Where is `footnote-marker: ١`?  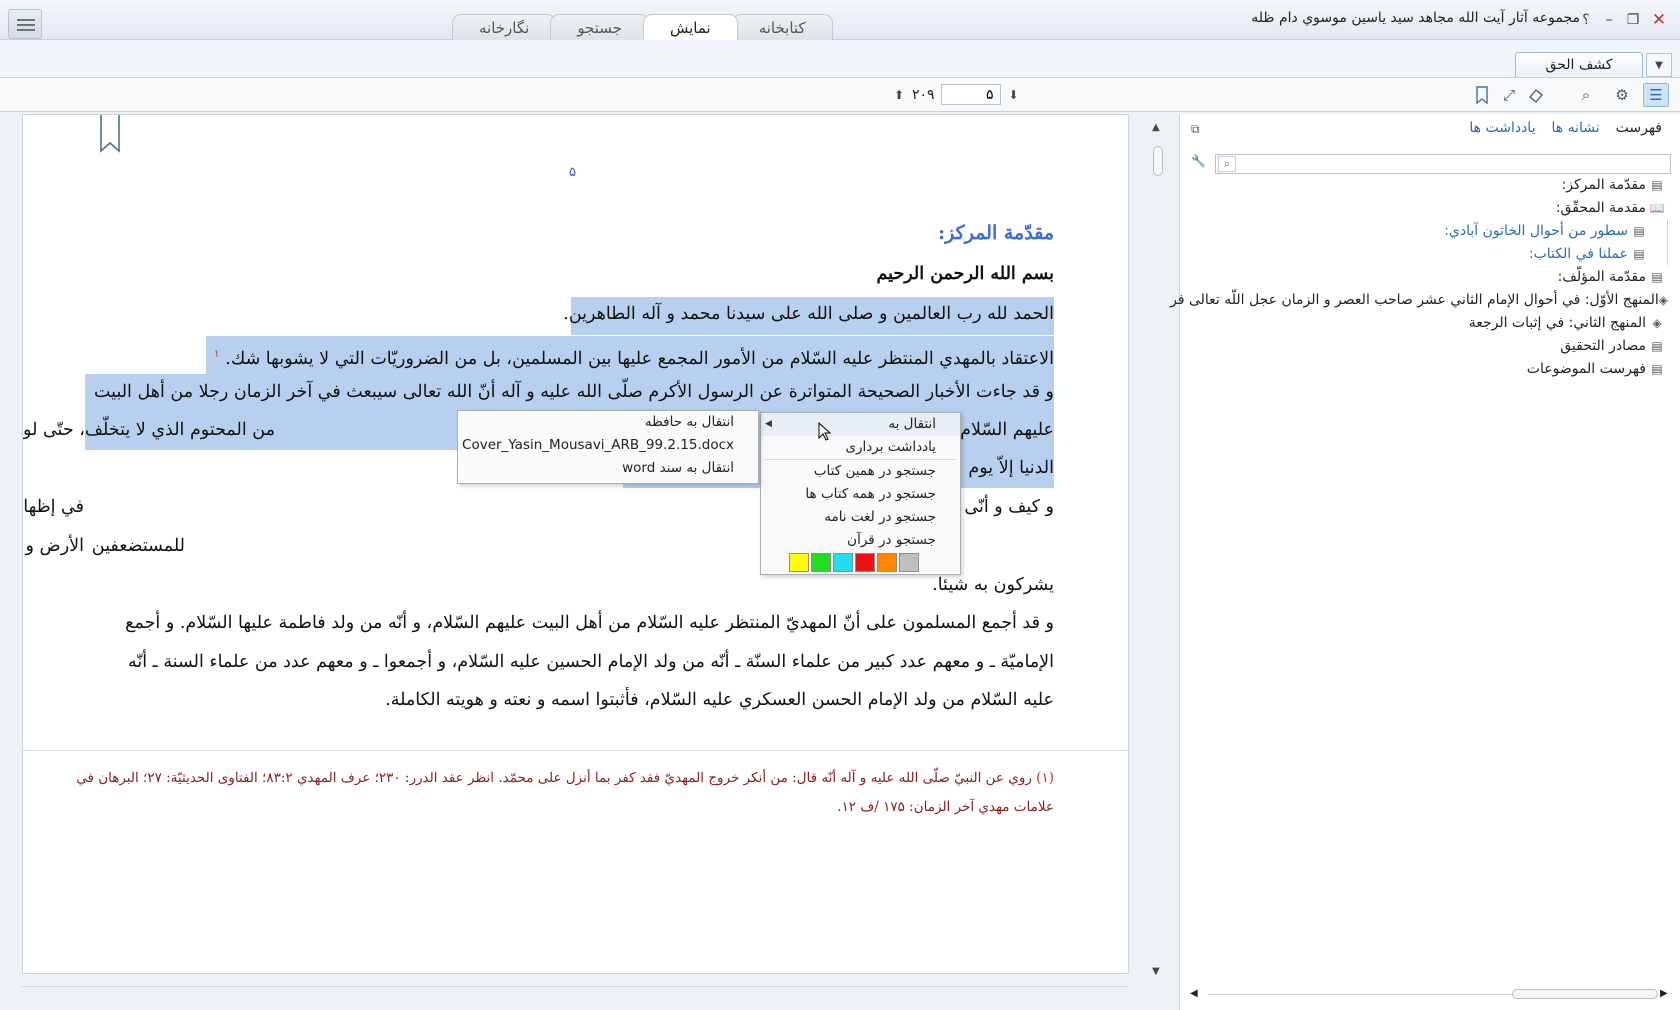
footnote-marker: ١ is located at coordinates (217, 353).